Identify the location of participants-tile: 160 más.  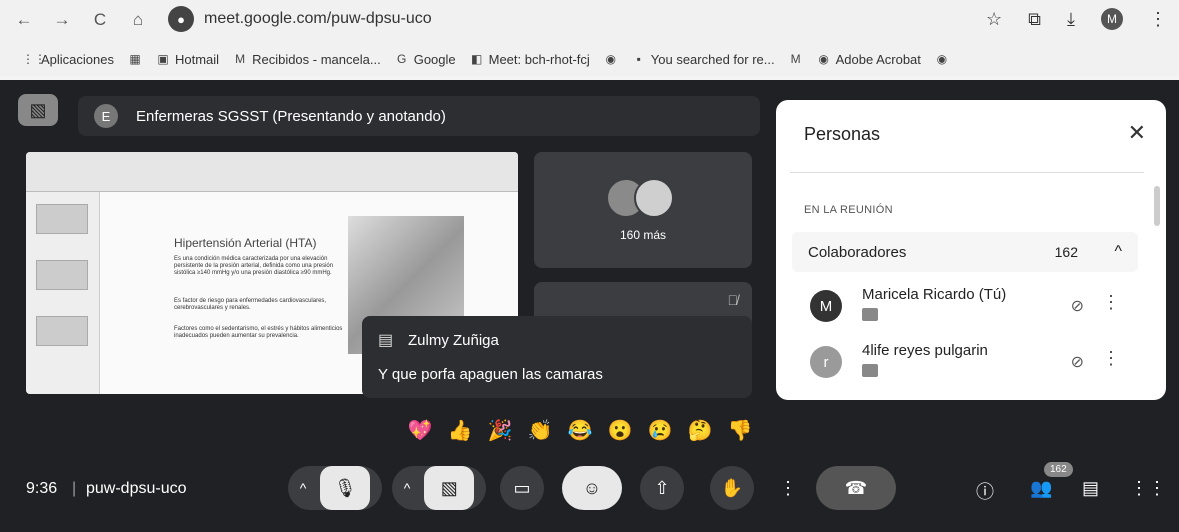
(643, 210).